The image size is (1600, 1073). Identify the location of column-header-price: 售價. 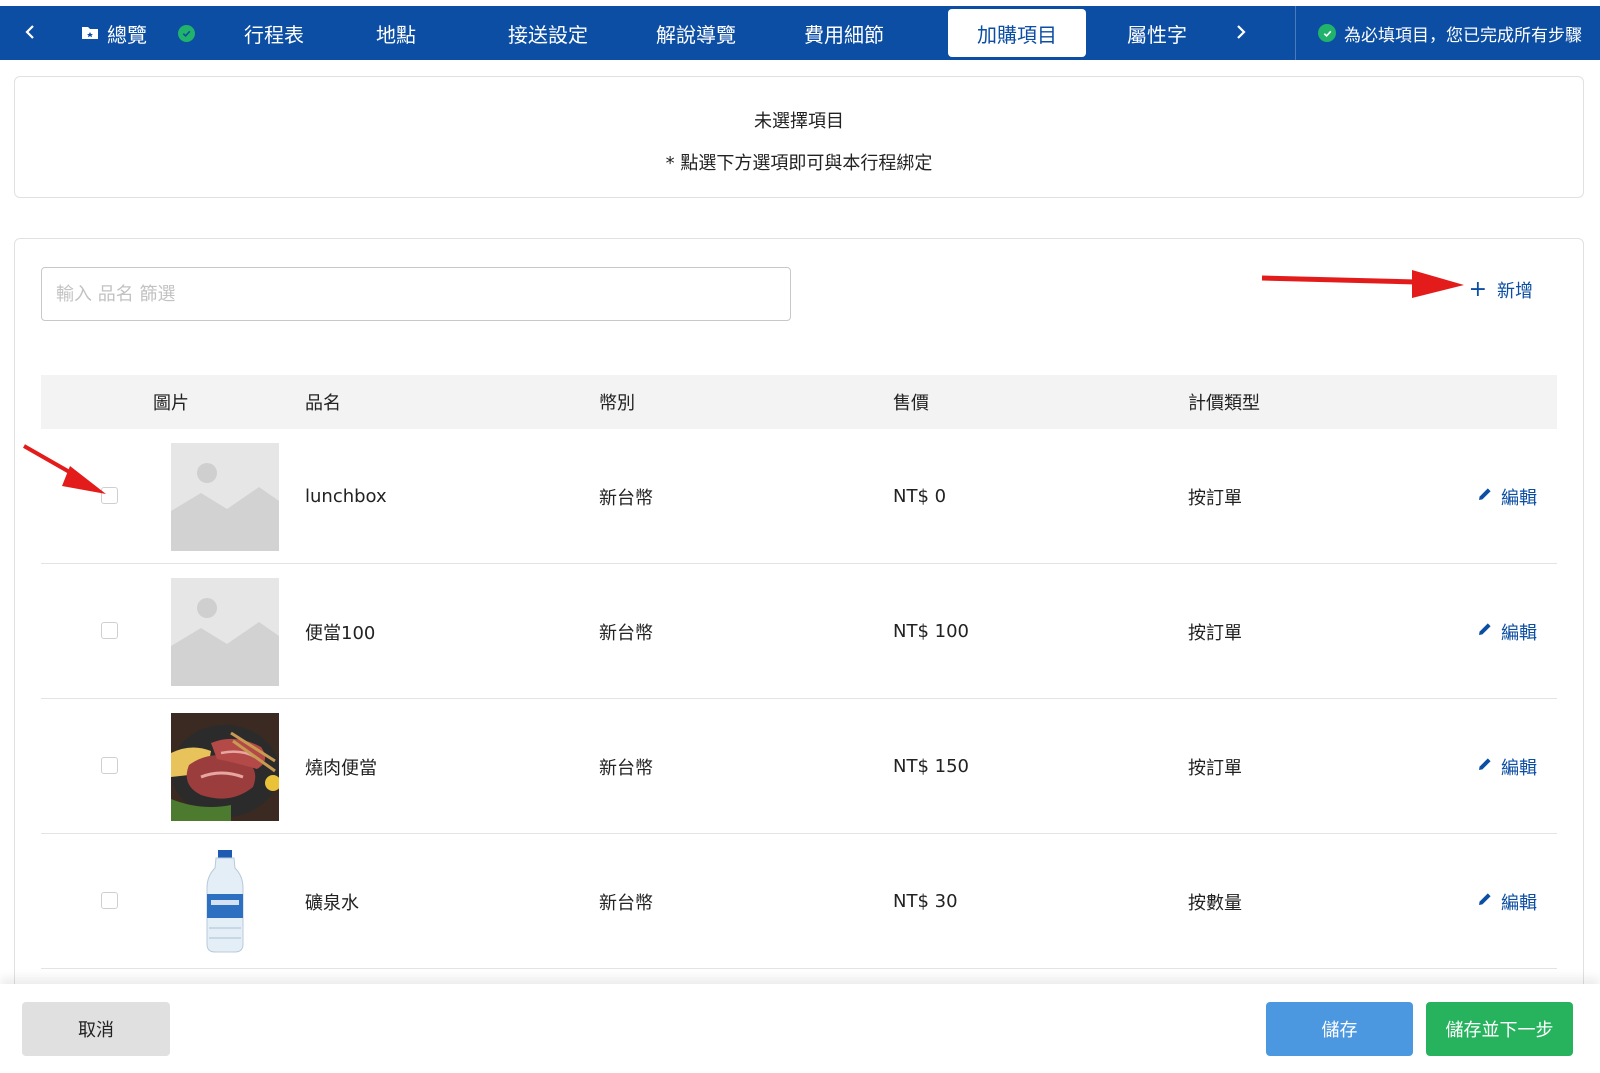
(911, 403).